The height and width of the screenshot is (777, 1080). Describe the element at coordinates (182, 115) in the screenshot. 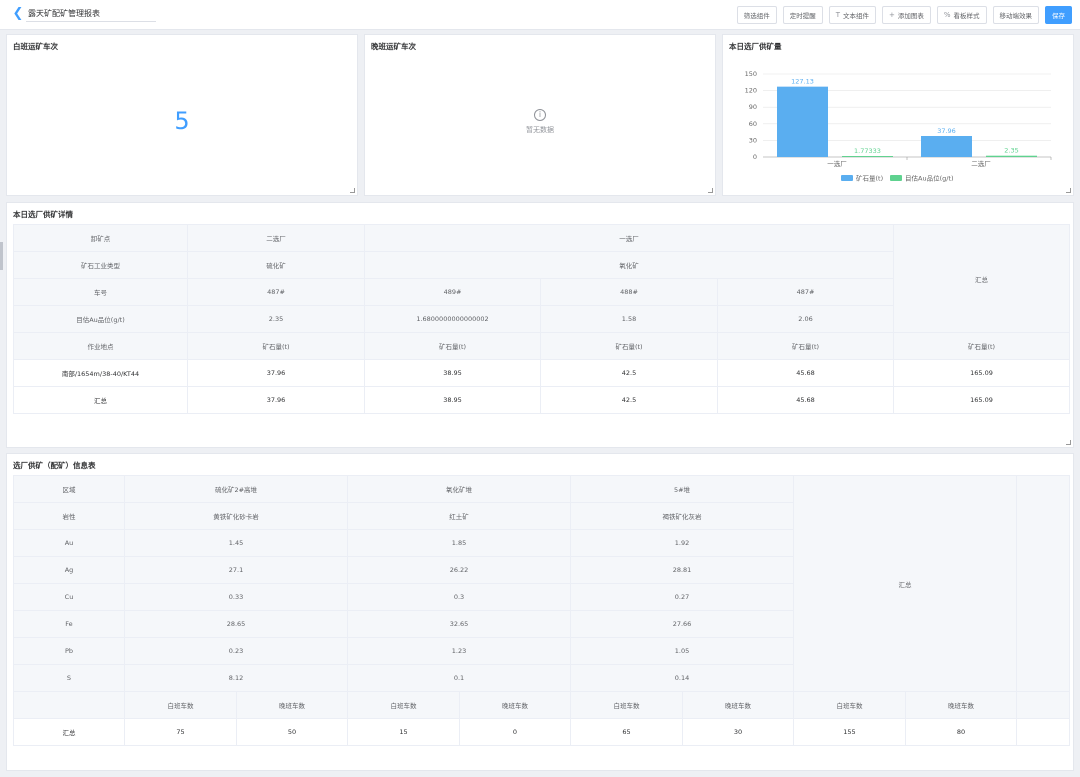

I see `day-trips-card: 白班运矿车次 5` at that location.